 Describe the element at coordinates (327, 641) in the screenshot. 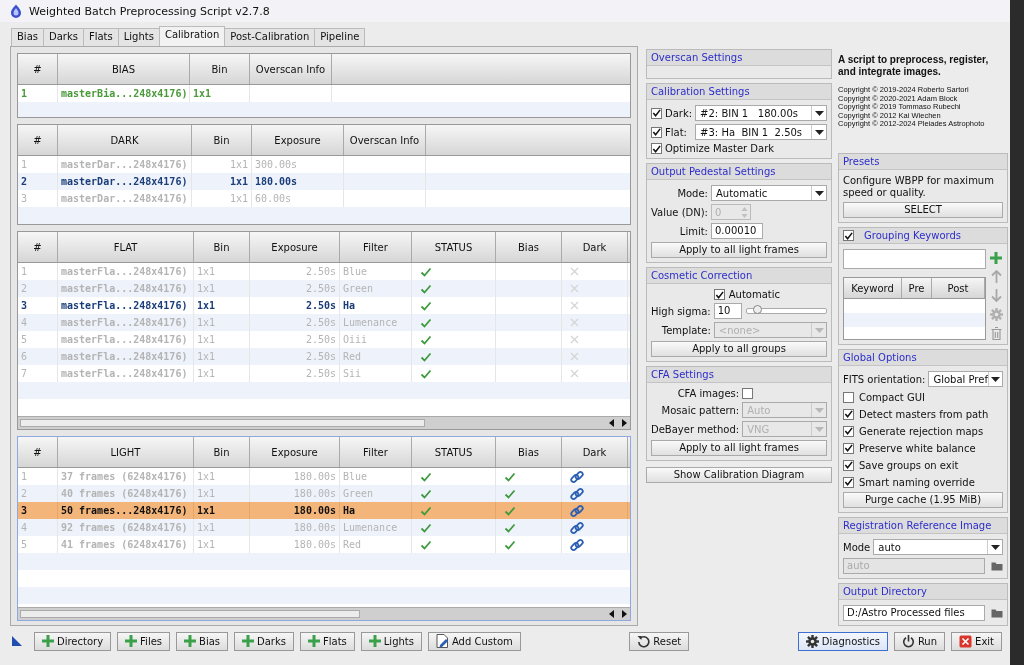

I see `button: Flats` at that location.